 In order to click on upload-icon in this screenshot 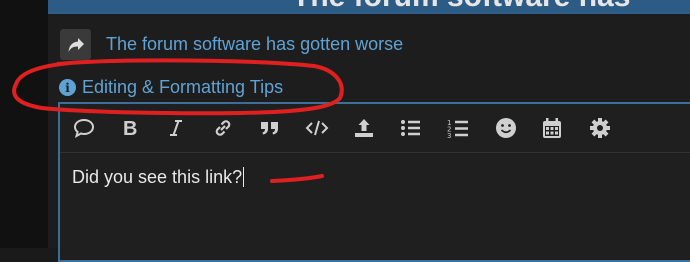, I will do `click(364, 128)`.